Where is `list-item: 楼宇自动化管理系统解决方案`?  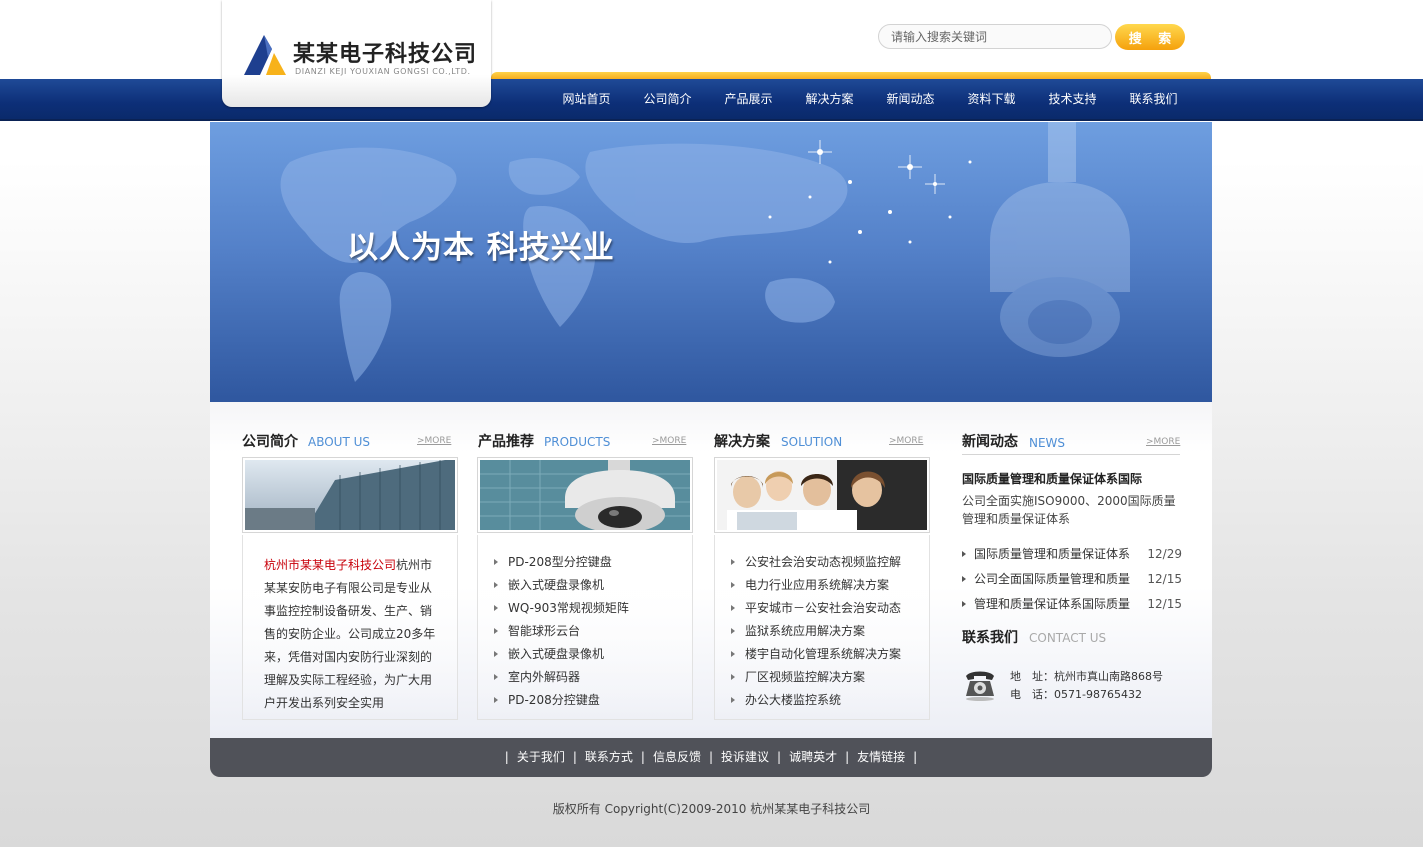
list-item: 楼宇自动化管理系统解决方案 is located at coordinates (815, 654).